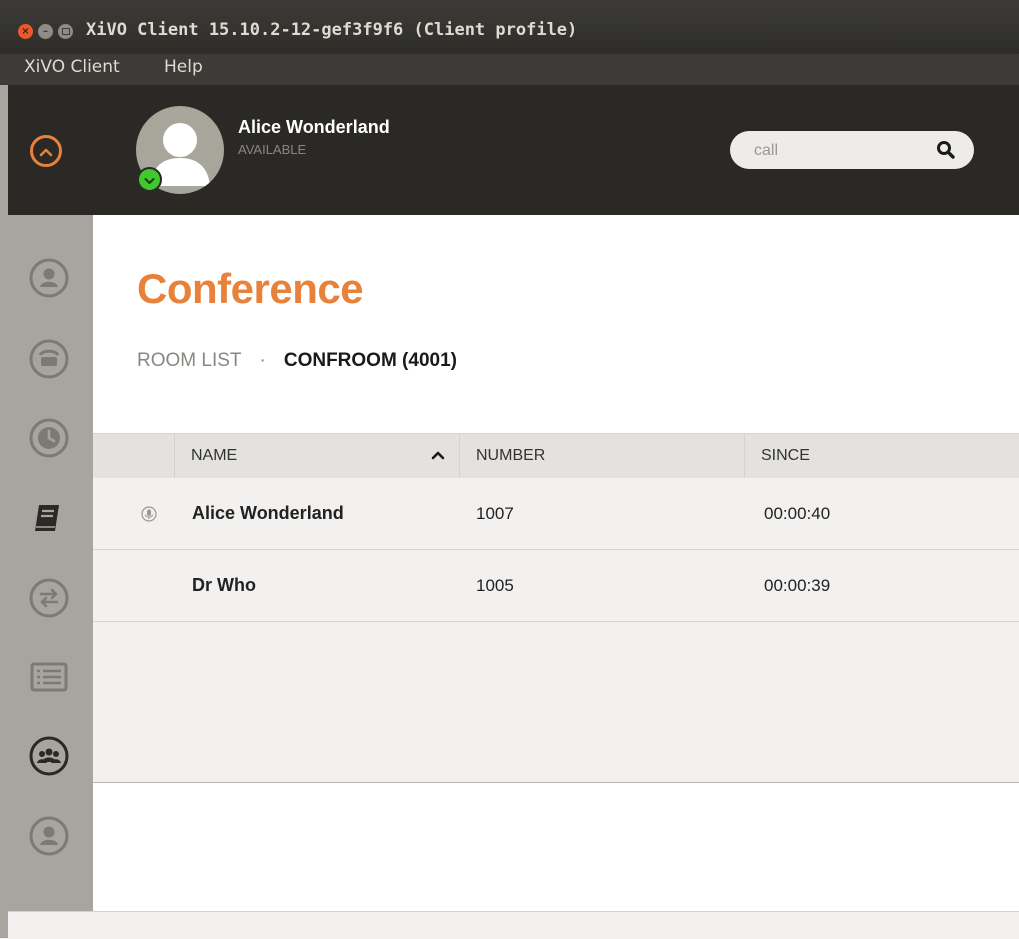 Image resolution: width=1019 pixels, height=939 pixels. I want to click on window-edge, so click(4, 511).